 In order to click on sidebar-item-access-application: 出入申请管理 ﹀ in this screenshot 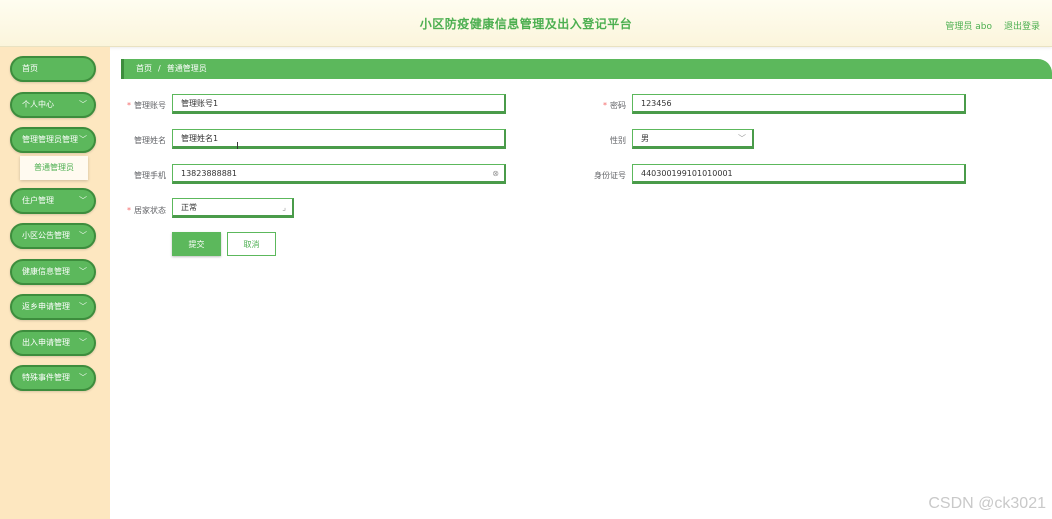, I will do `click(53, 343)`.